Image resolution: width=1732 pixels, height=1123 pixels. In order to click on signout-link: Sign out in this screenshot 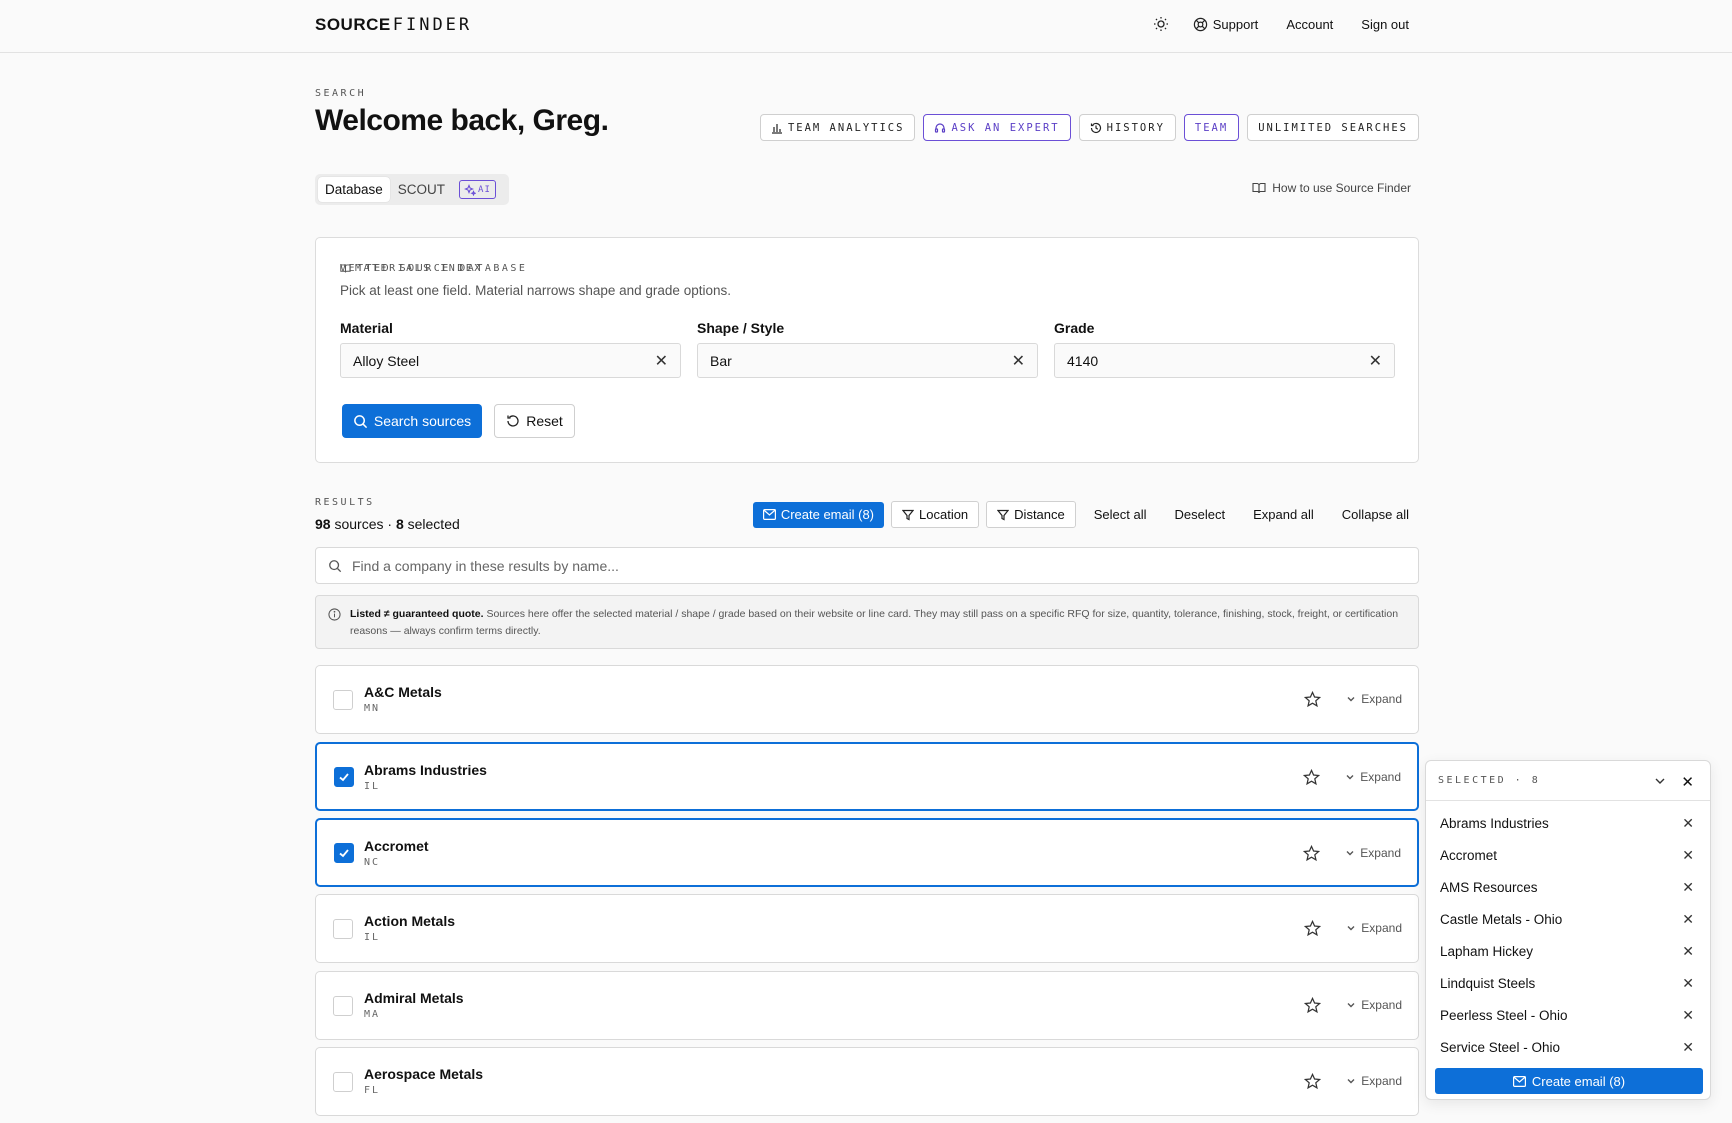, I will do `click(1385, 24)`.